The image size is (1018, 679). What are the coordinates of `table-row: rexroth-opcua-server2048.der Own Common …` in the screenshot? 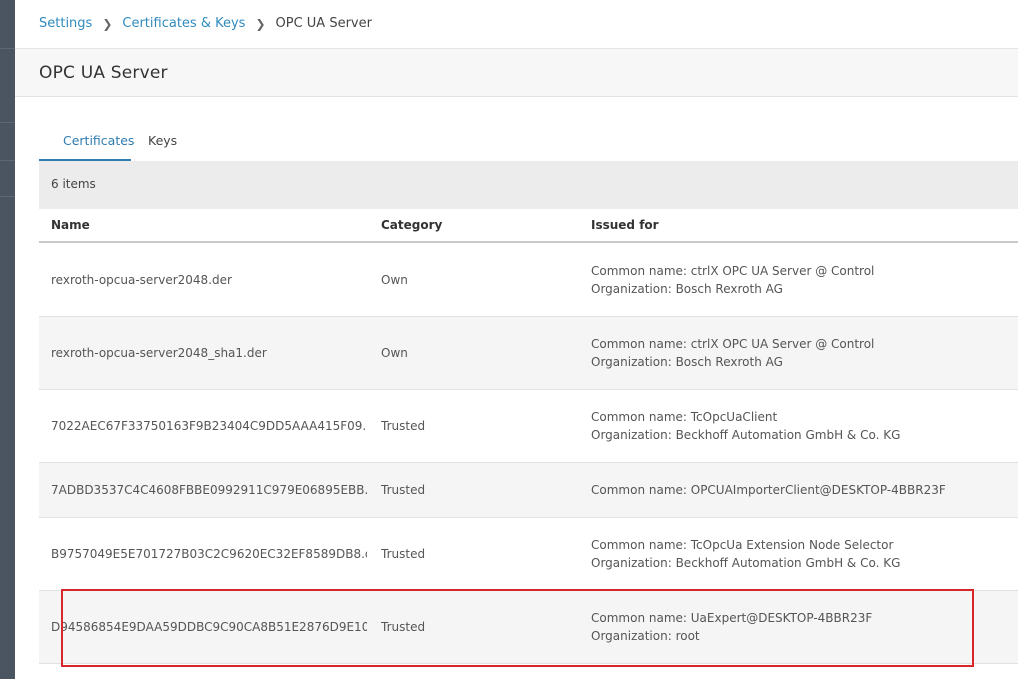 It's located at (528, 280).